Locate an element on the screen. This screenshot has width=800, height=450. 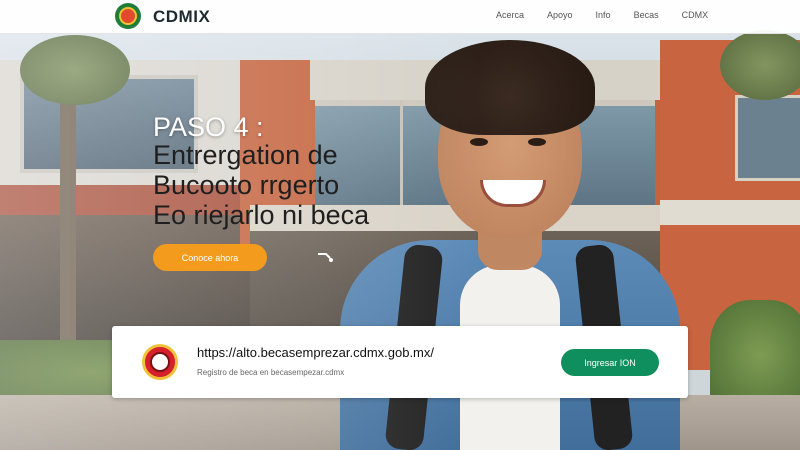
nav-link-cdmx: CDMX is located at coordinates (695, 15).